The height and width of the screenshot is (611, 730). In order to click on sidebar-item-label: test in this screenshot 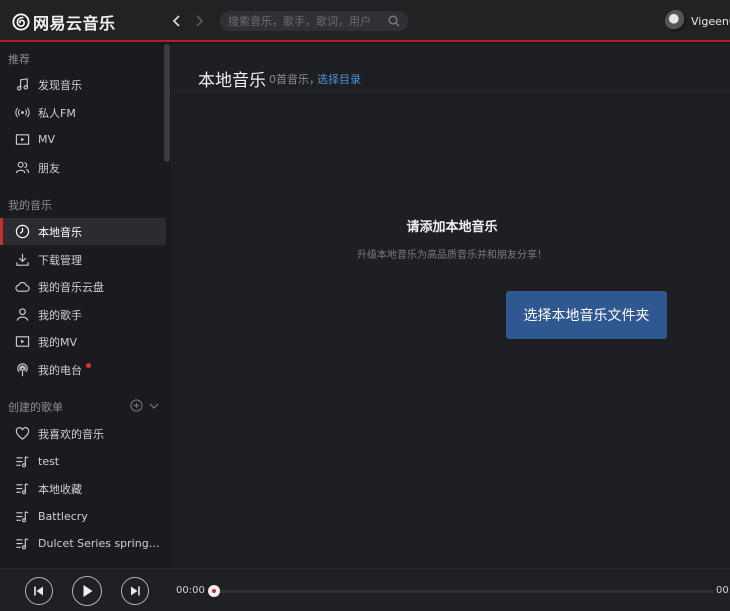, I will do `click(49, 461)`.